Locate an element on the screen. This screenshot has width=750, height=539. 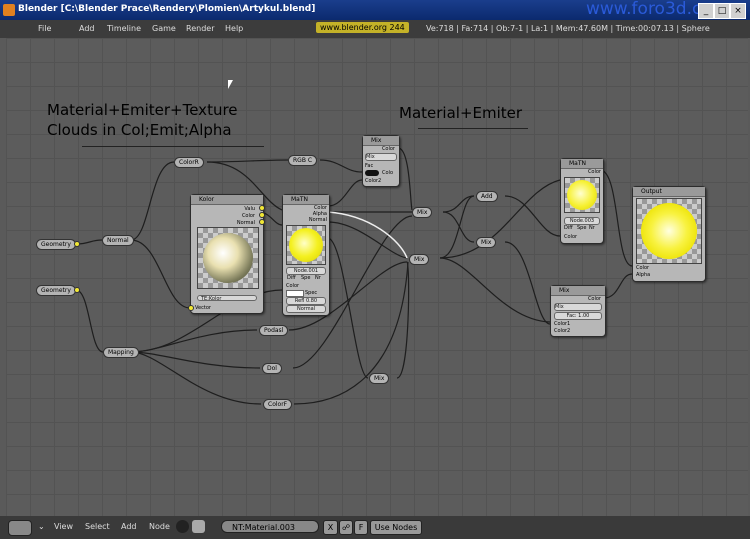
mix-node-top: Mix Color Mix Fac Colo Color2 is located at coordinates (381, 161).